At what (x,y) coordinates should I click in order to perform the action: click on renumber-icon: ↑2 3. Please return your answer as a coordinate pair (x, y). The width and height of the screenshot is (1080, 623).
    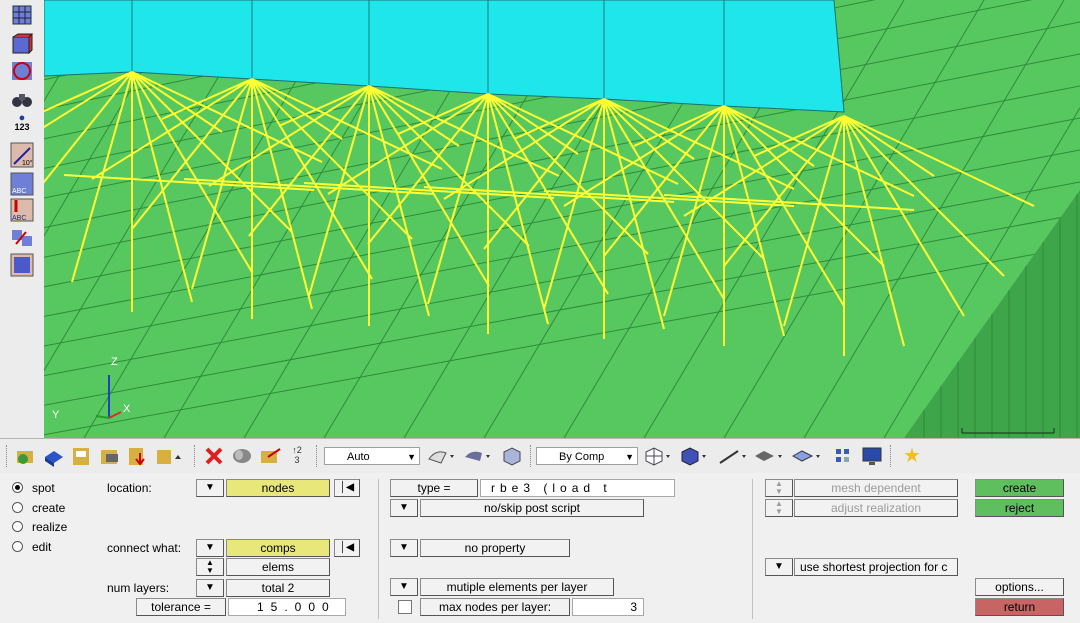
    Looking at the image, I should click on (297, 456).